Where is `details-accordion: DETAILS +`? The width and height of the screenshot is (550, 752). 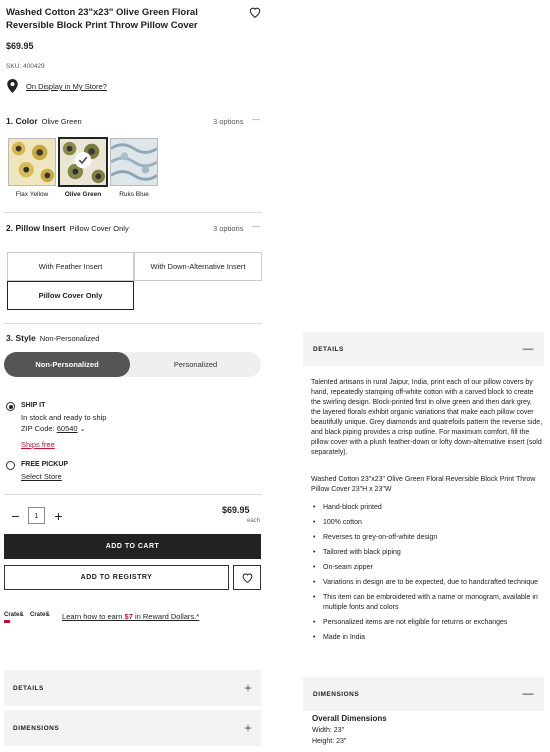
details-accordion: DETAILS + is located at coordinates (132, 688).